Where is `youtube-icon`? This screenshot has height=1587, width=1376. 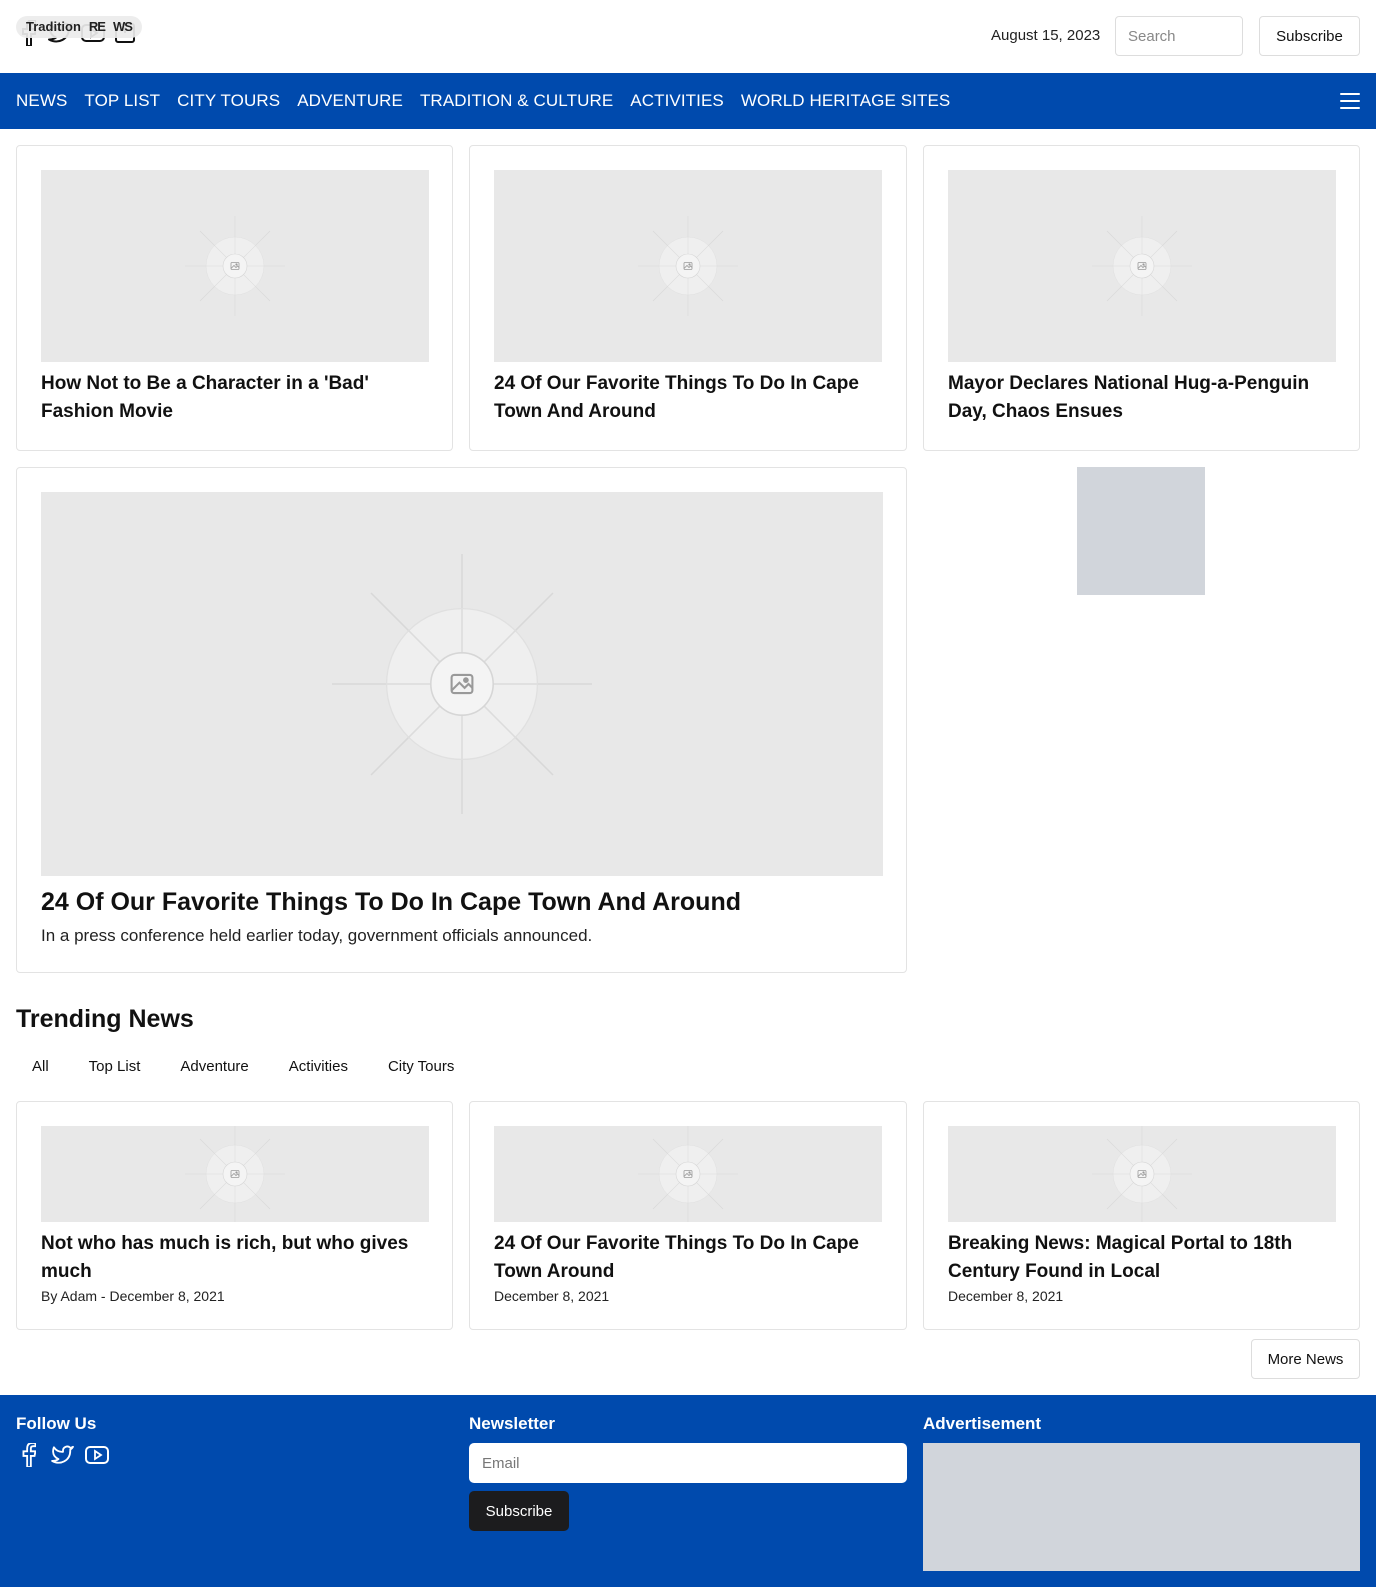
youtube-icon is located at coordinates (97, 1455).